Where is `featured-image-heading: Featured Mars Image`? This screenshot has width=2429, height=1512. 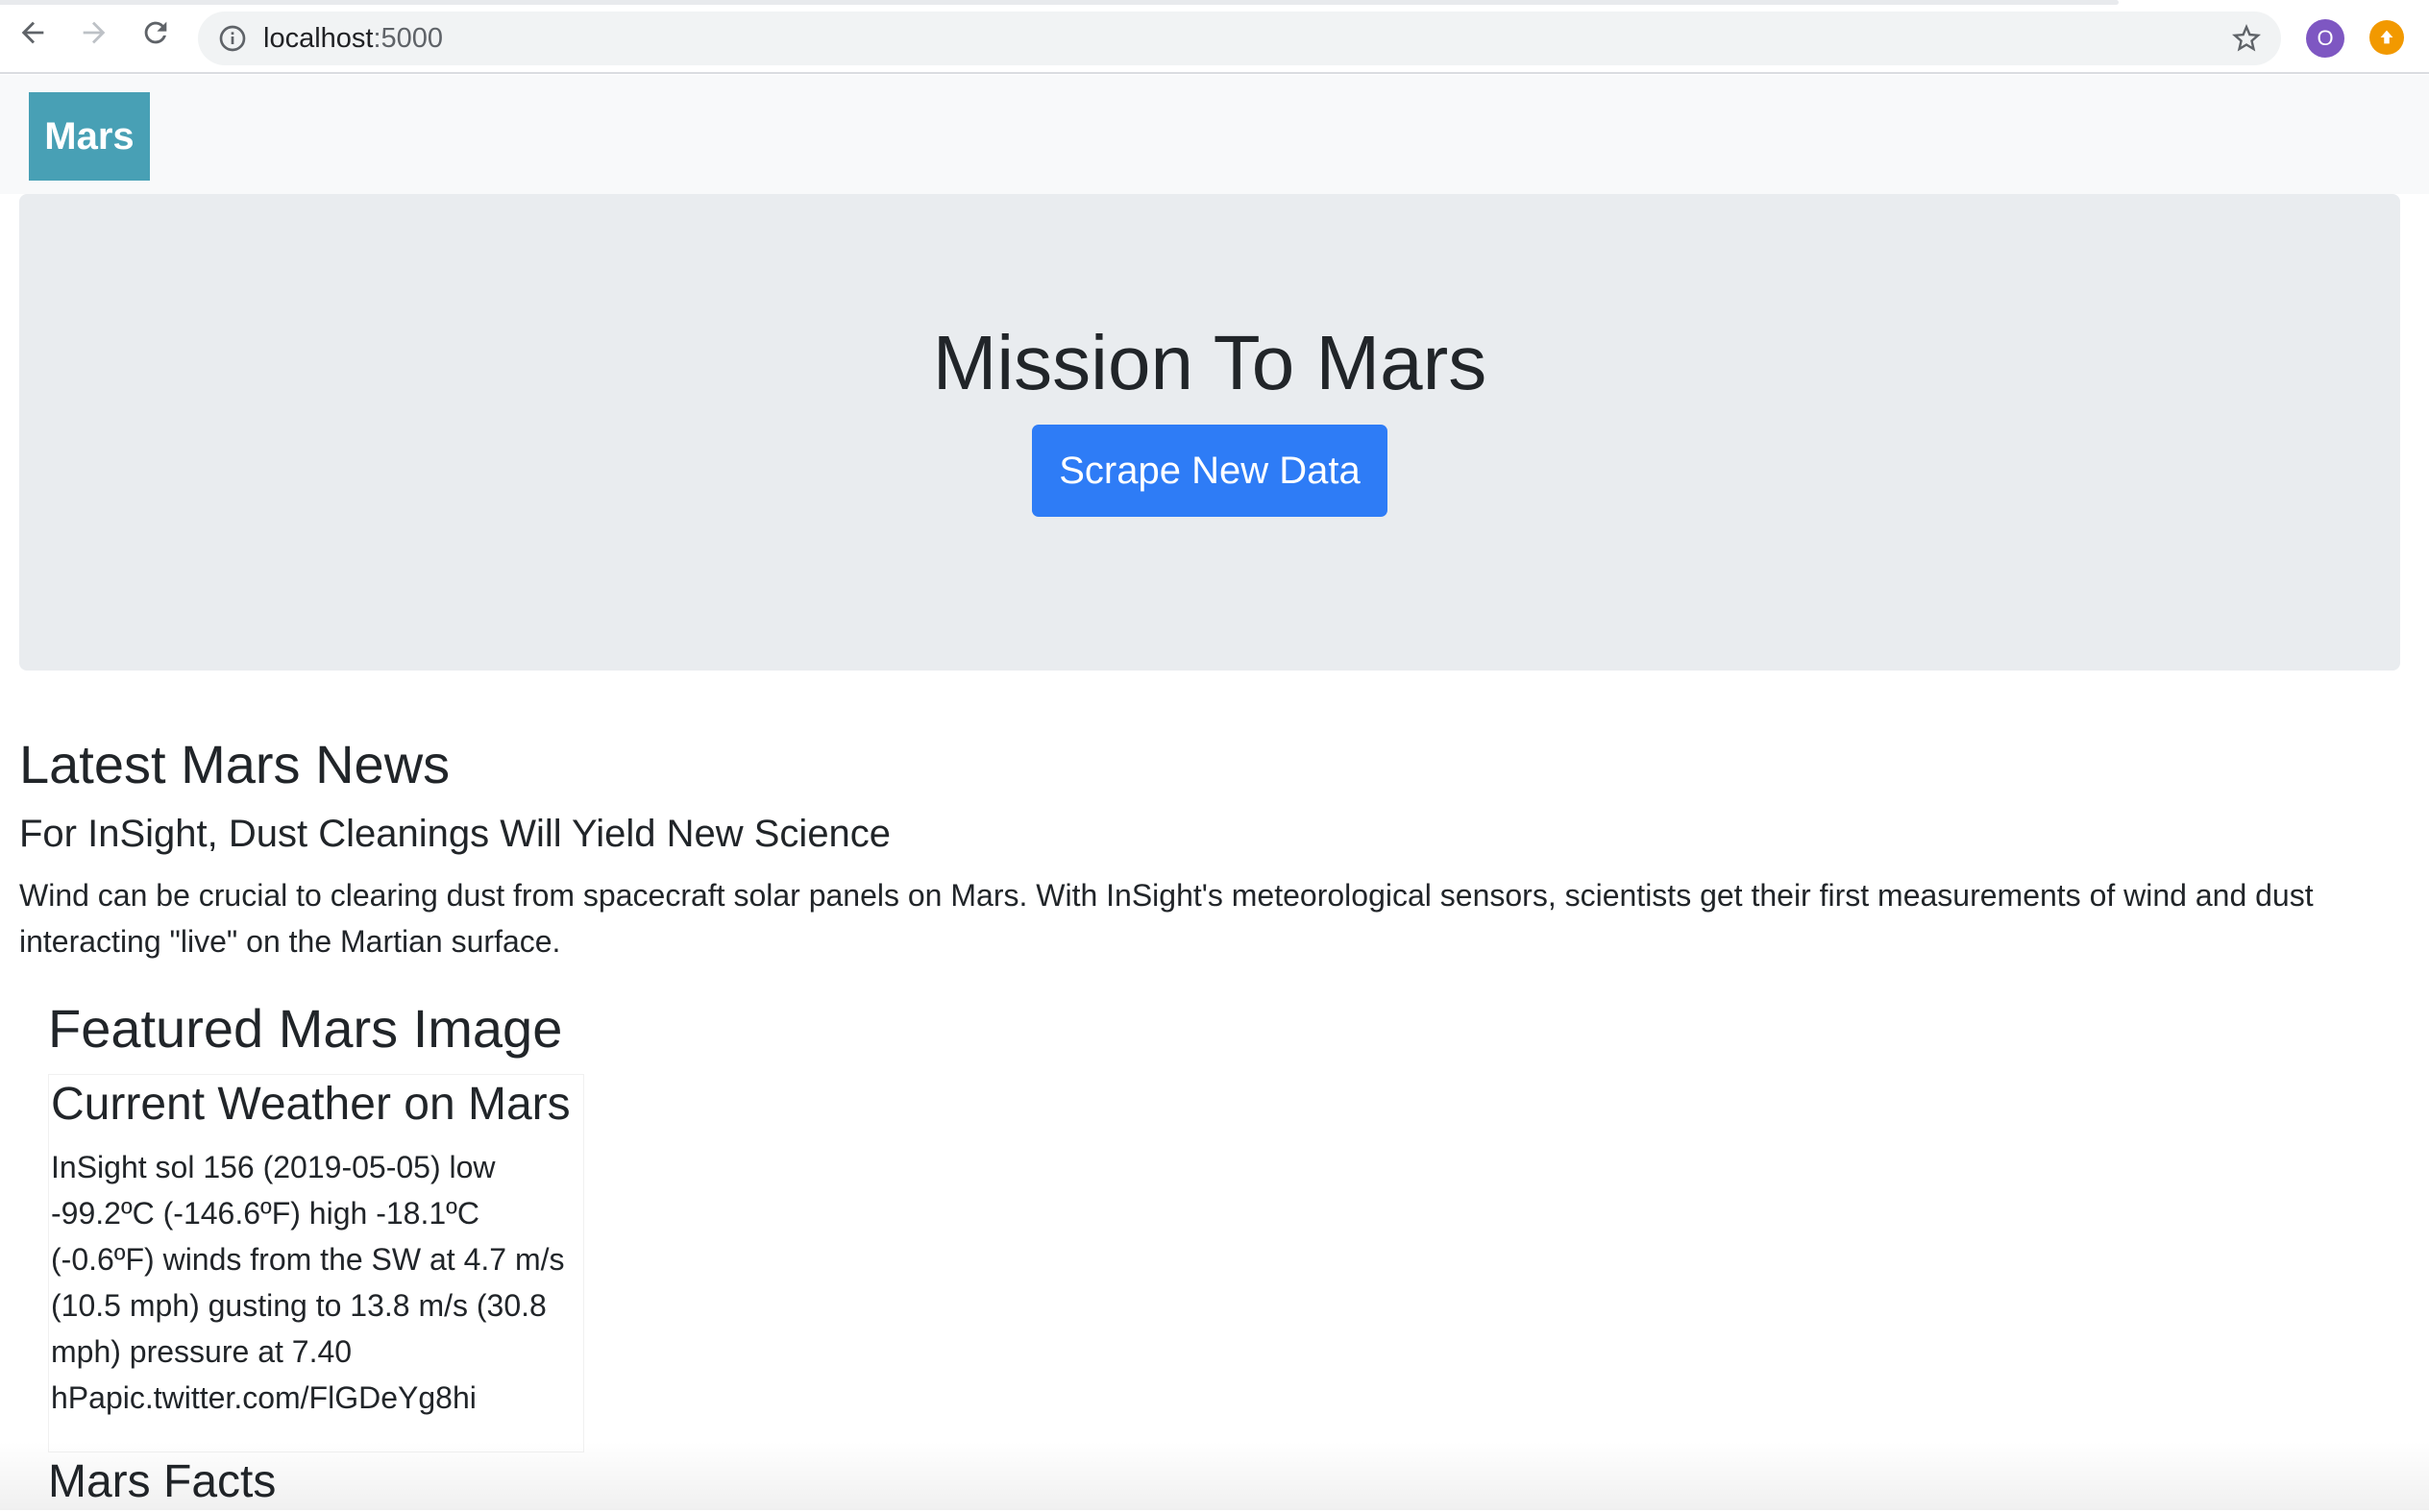 featured-image-heading: Featured Mars Image is located at coordinates (305, 1028).